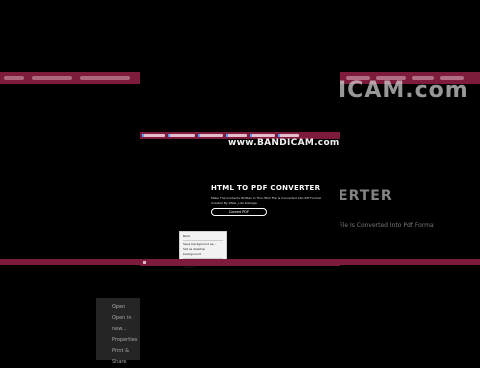 Image resolution: width=480 pixels, height=368 pixels. Describe the element at coordinates (125, 340) in the screenshot. I see `background-menu-item: Properties` at that location.